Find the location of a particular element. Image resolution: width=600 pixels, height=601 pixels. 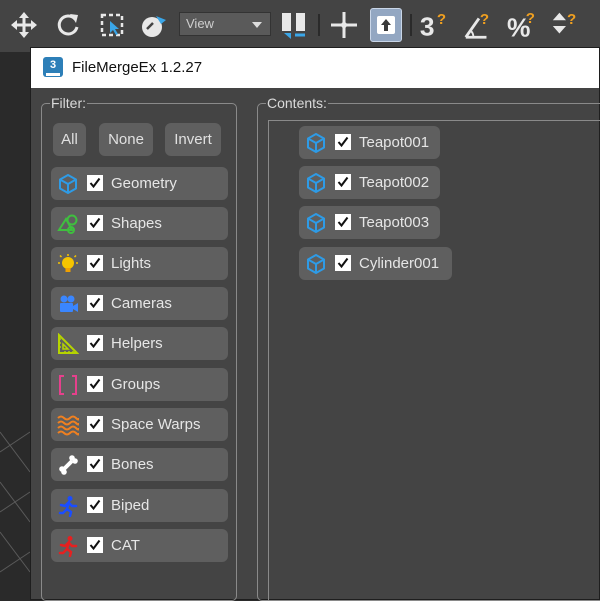

app-icon-text: 3 is located at coordinates (53, 65).